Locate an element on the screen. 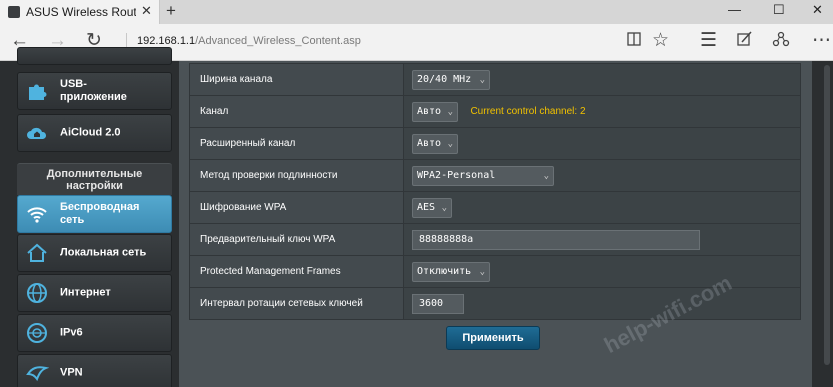 The height and width of the screenshot is (387, 833). wpa-key-input: 88888888a is located at coordinates (556, 239).